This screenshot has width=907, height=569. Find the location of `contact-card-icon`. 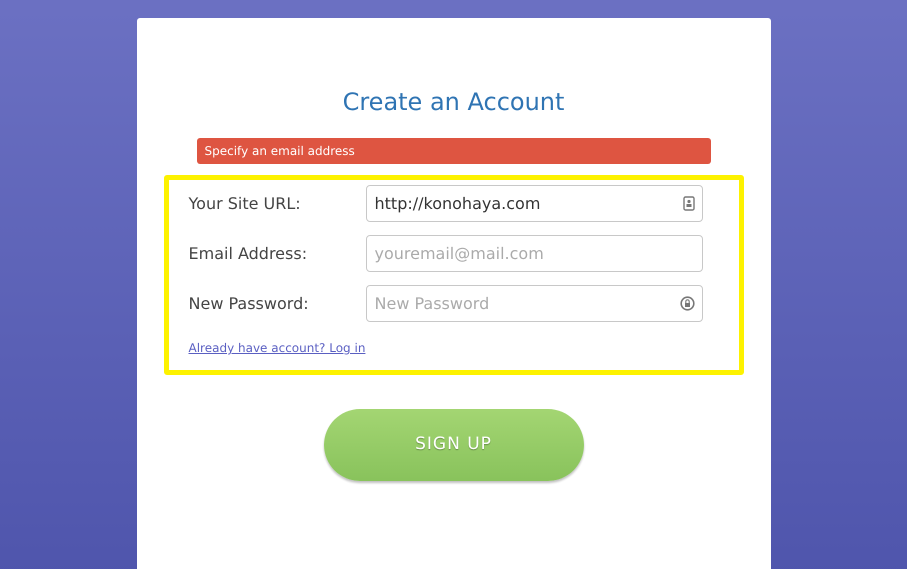

contact-card-icon is located at coordinates (688, 203).